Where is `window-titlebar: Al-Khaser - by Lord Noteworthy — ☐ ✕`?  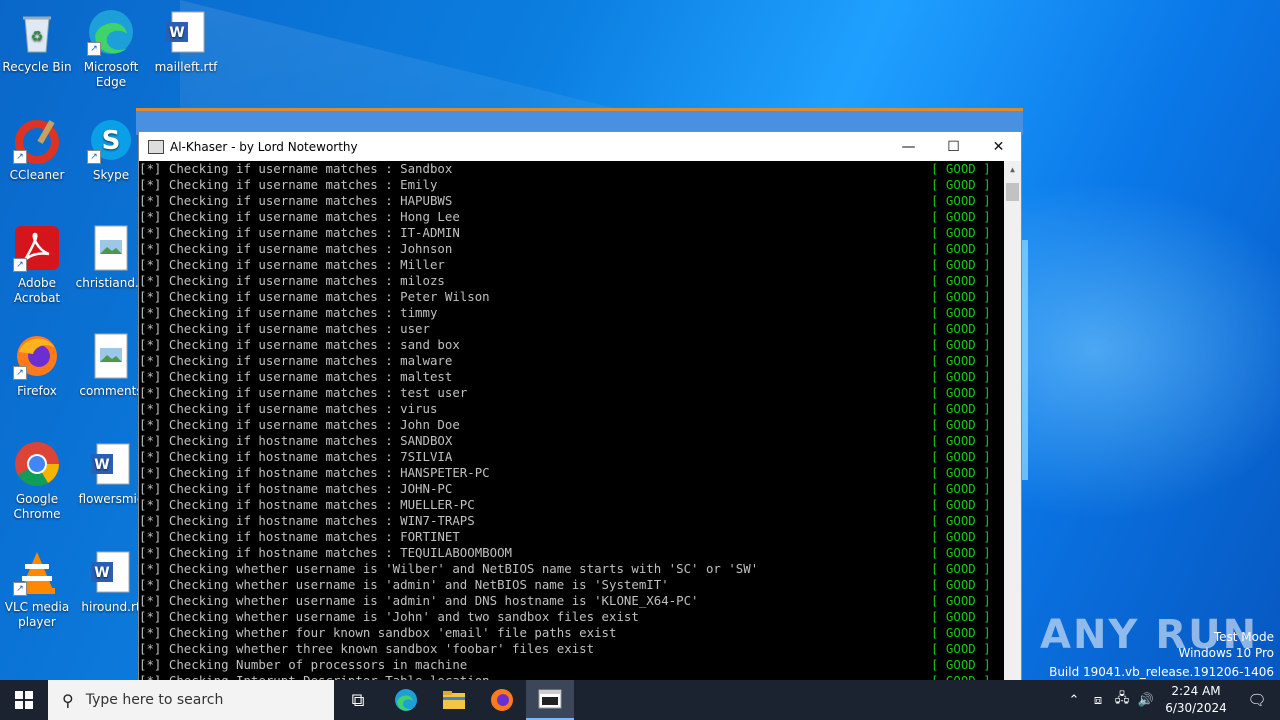
window-titlebar: Al-Khaser - by Lord Noteworthy — ☐ ✕ is located at coordinates (580, 146).